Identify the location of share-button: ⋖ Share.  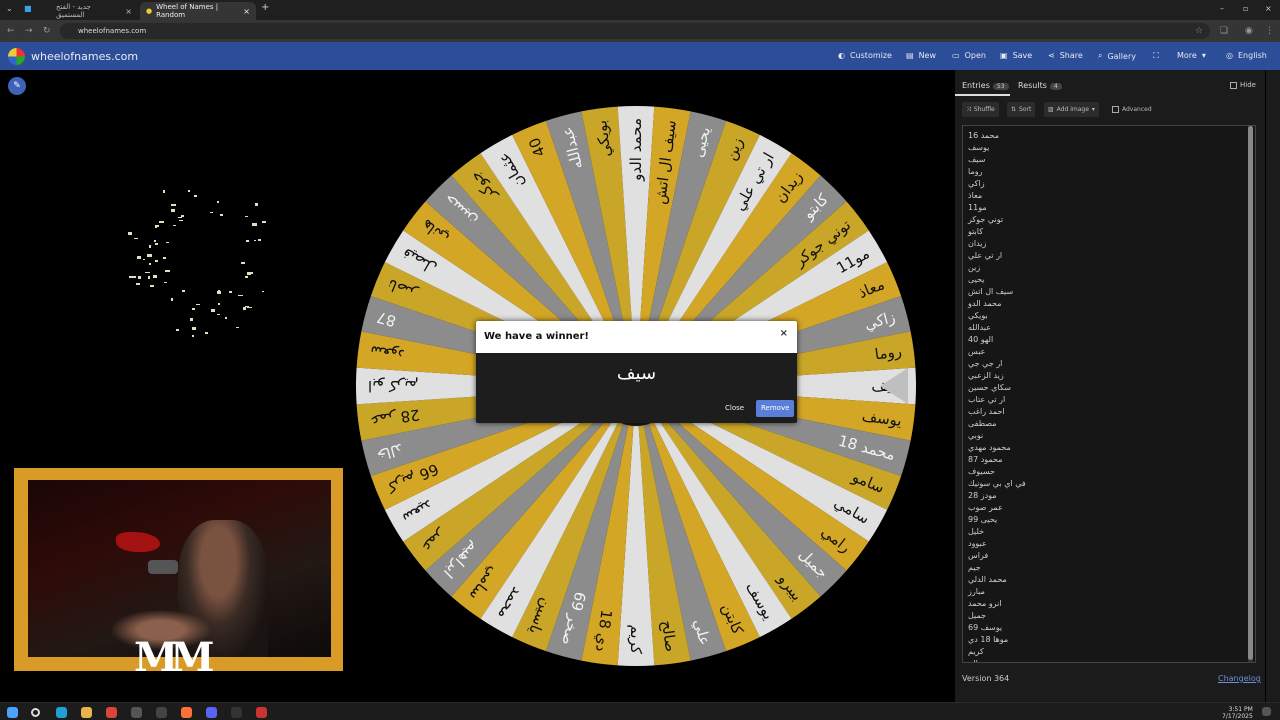
(1065, 55).